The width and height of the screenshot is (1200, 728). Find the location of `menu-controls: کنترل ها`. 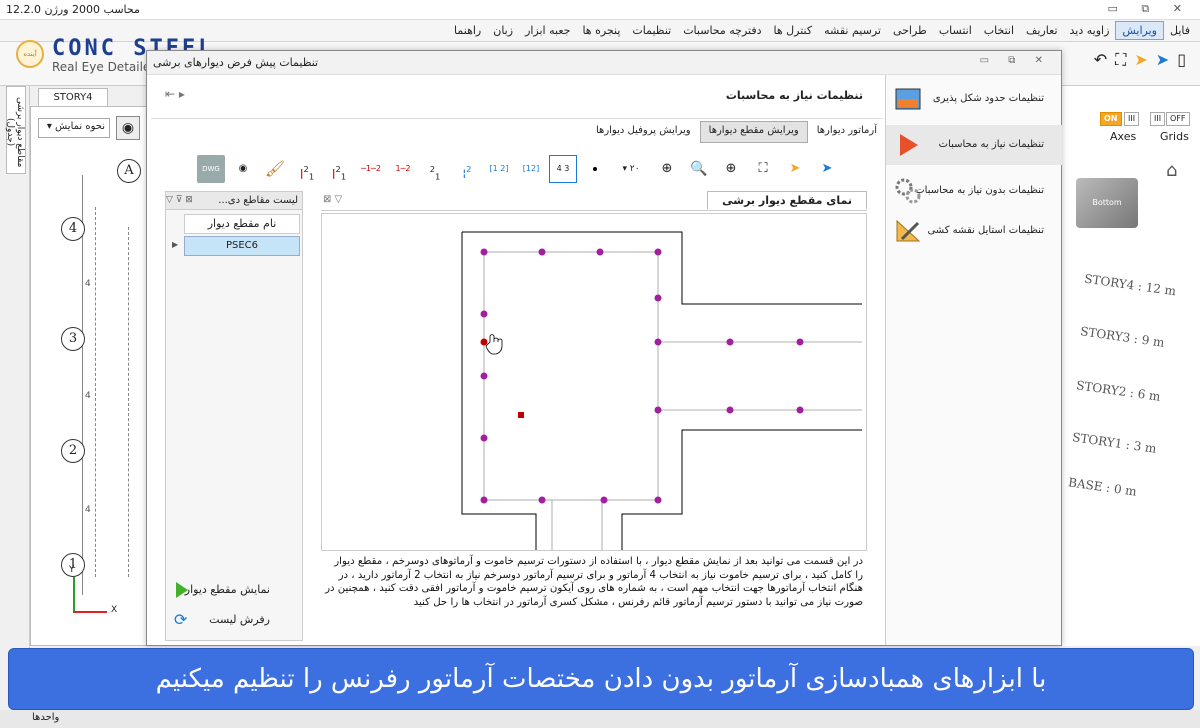

menu-controls: کنترل ها is located at coordinates (793, 30).